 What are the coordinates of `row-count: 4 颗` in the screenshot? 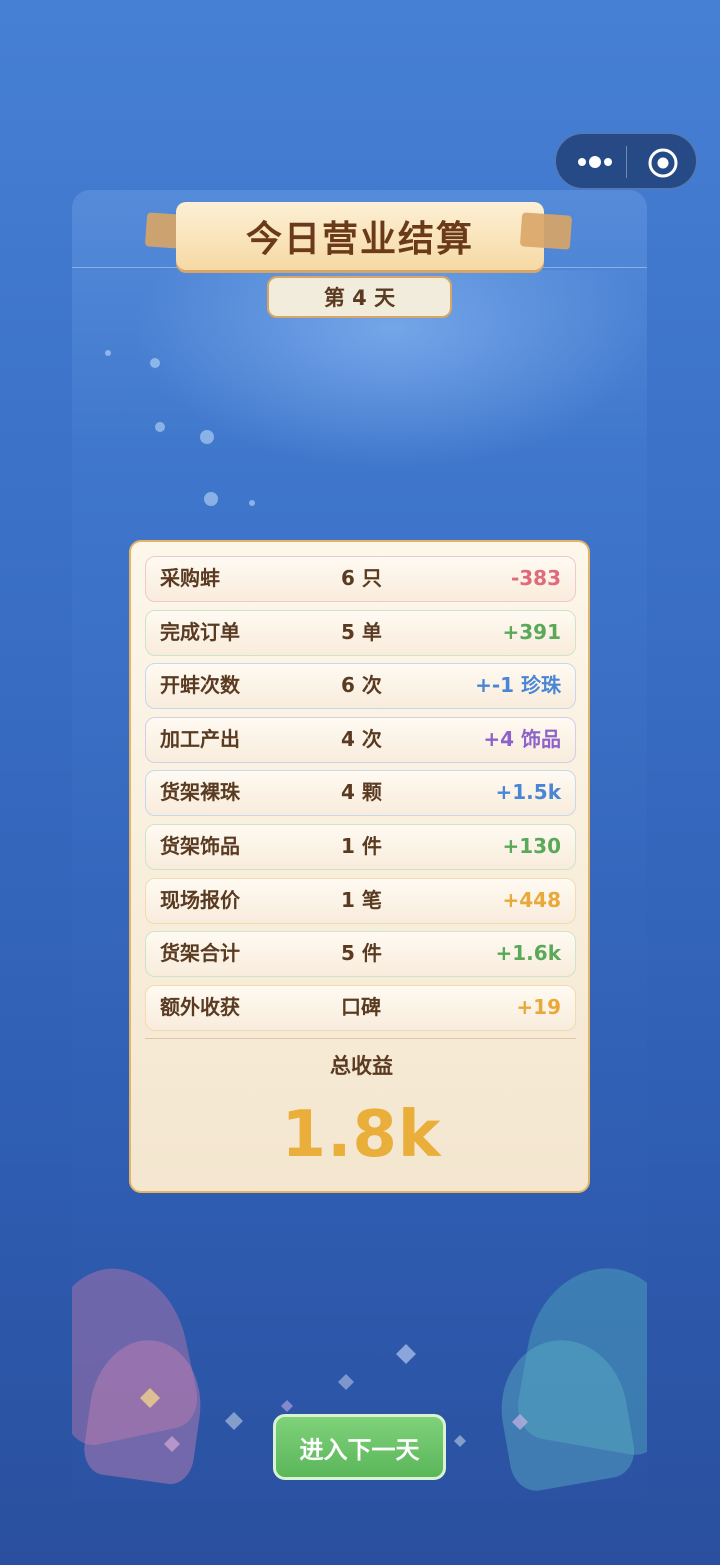 It's located at (361, 792).